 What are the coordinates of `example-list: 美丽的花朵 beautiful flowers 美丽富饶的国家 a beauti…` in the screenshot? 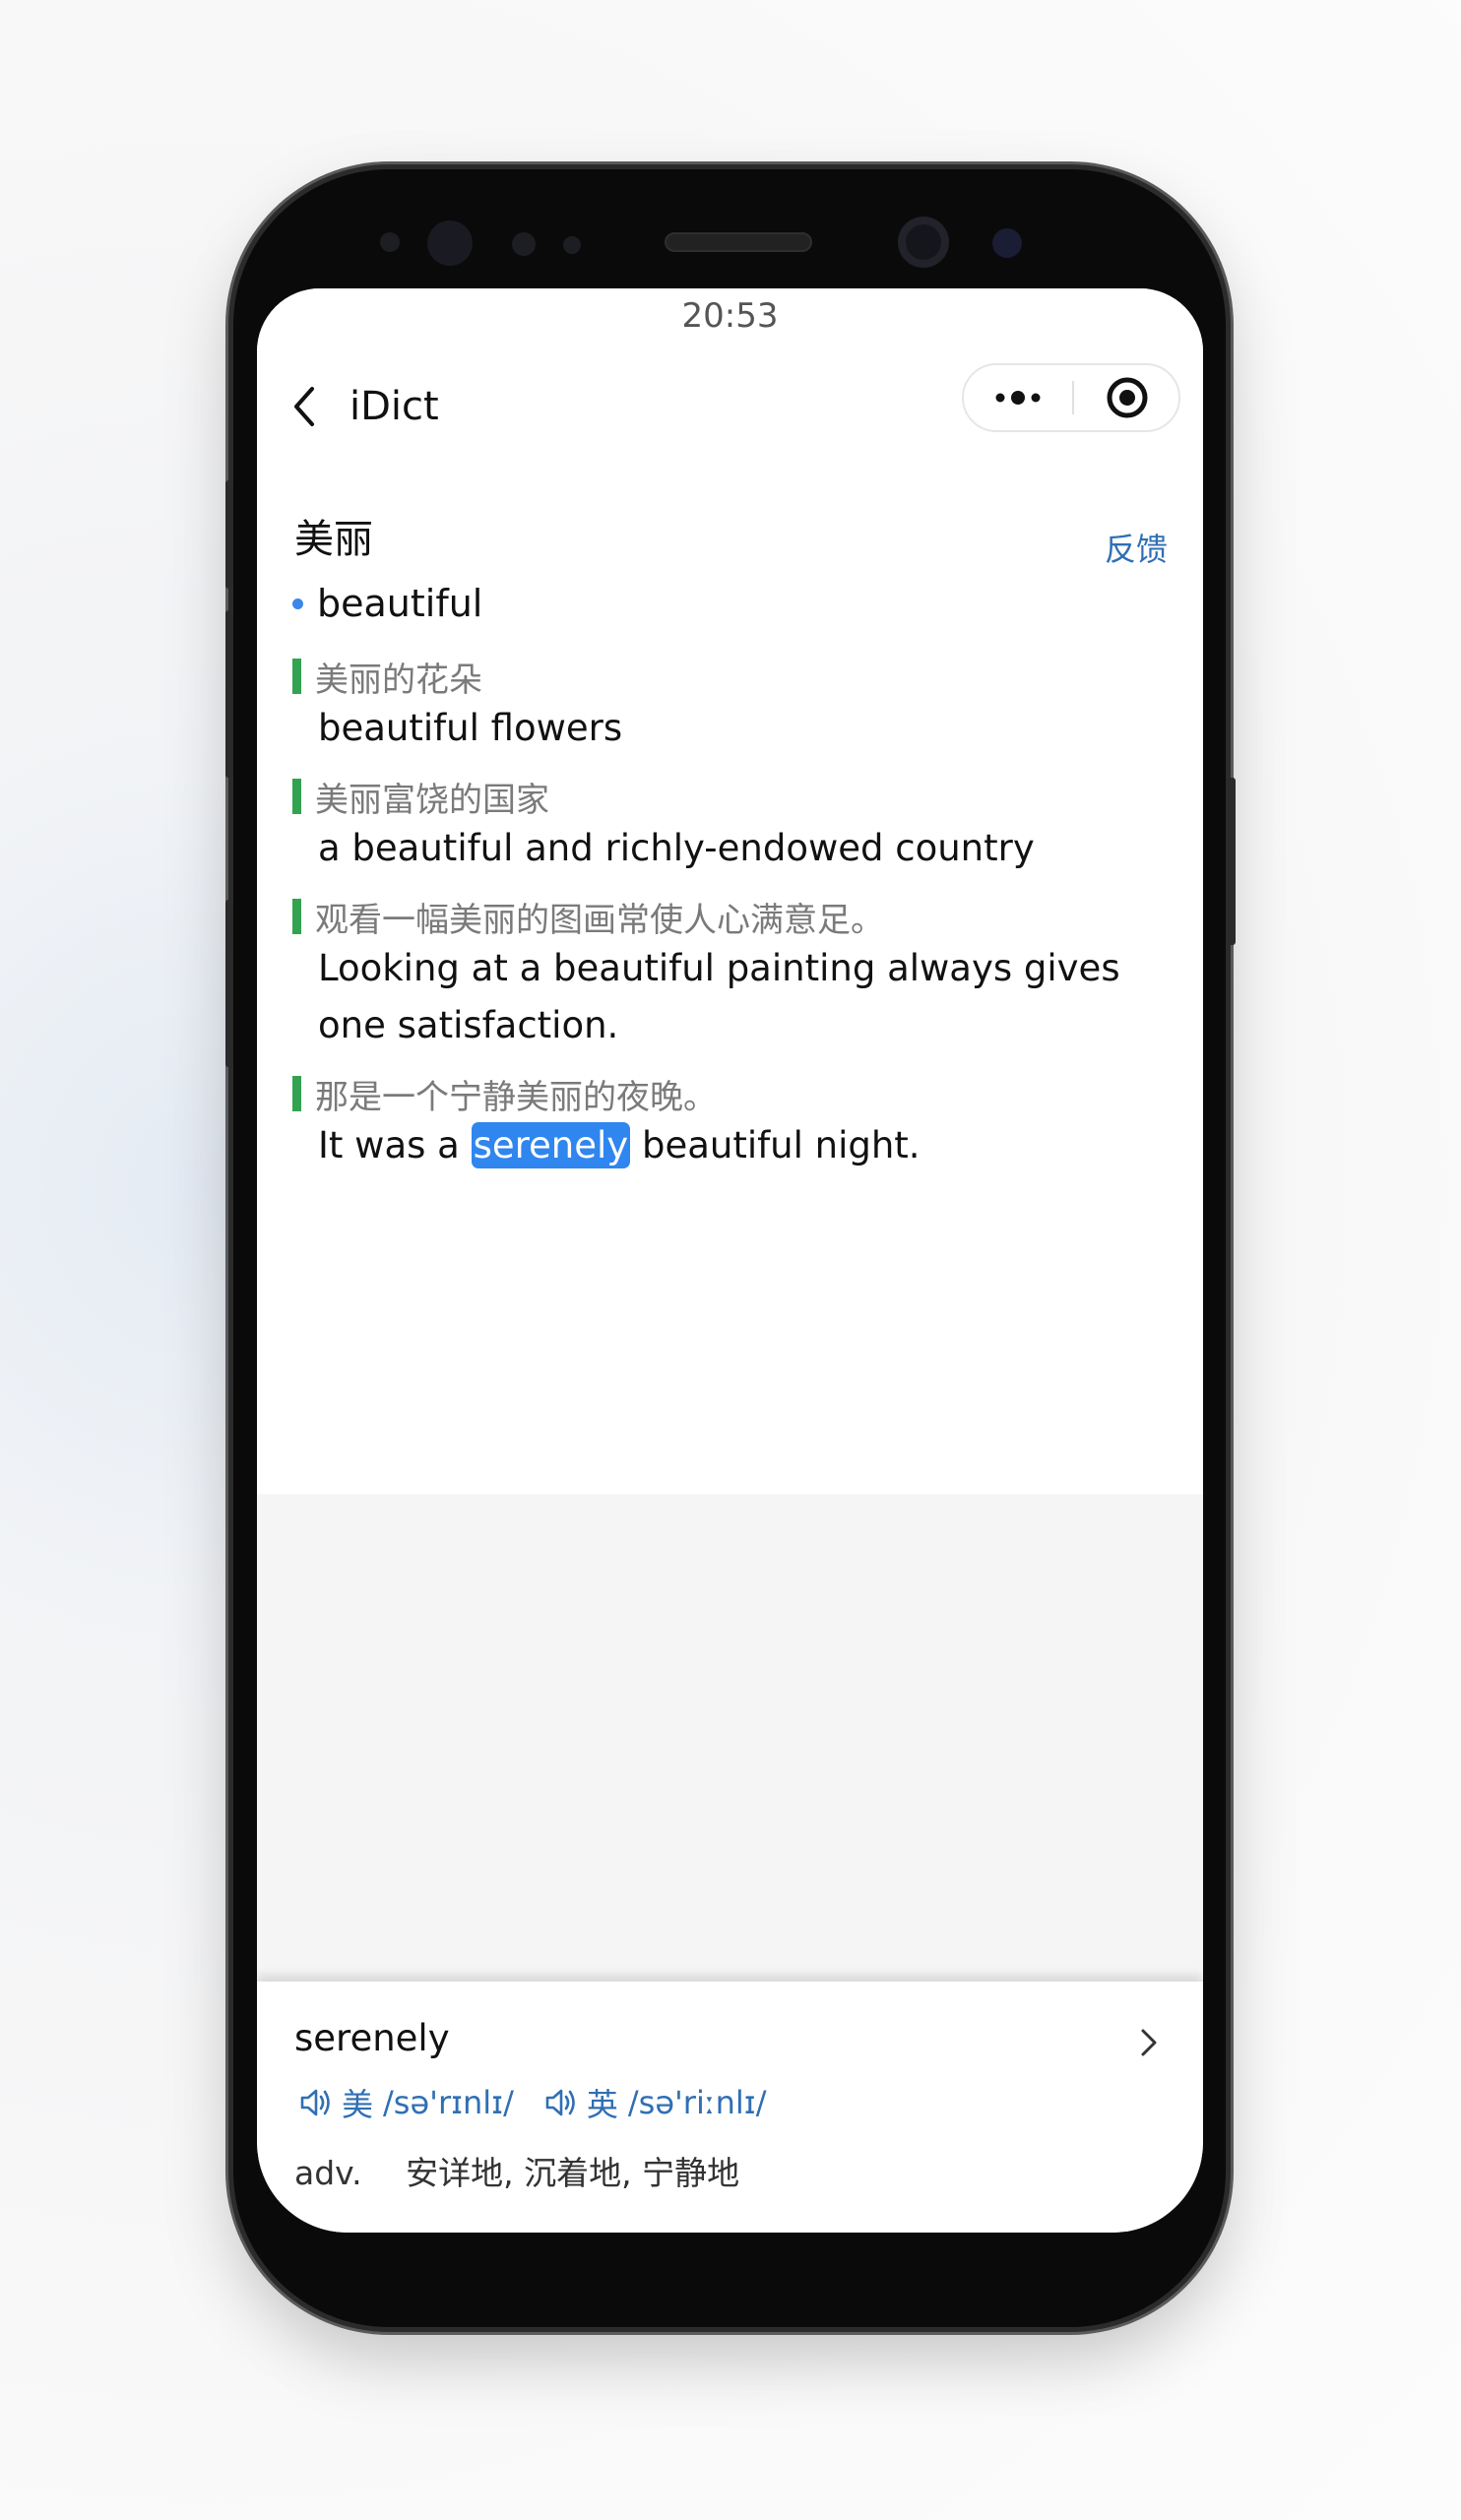 It's located at (725, 921).